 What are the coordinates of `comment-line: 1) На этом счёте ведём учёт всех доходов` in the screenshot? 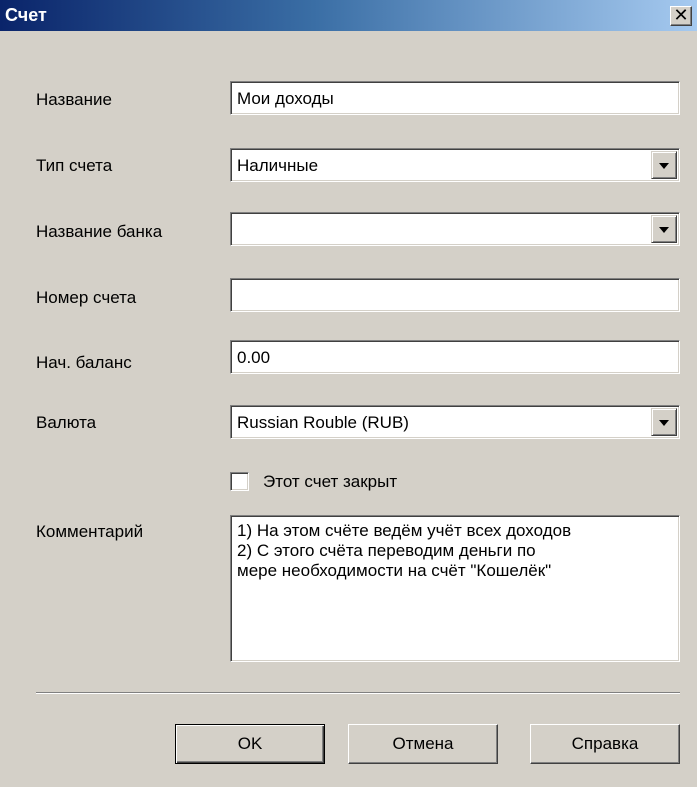 It's located at (404, 530).